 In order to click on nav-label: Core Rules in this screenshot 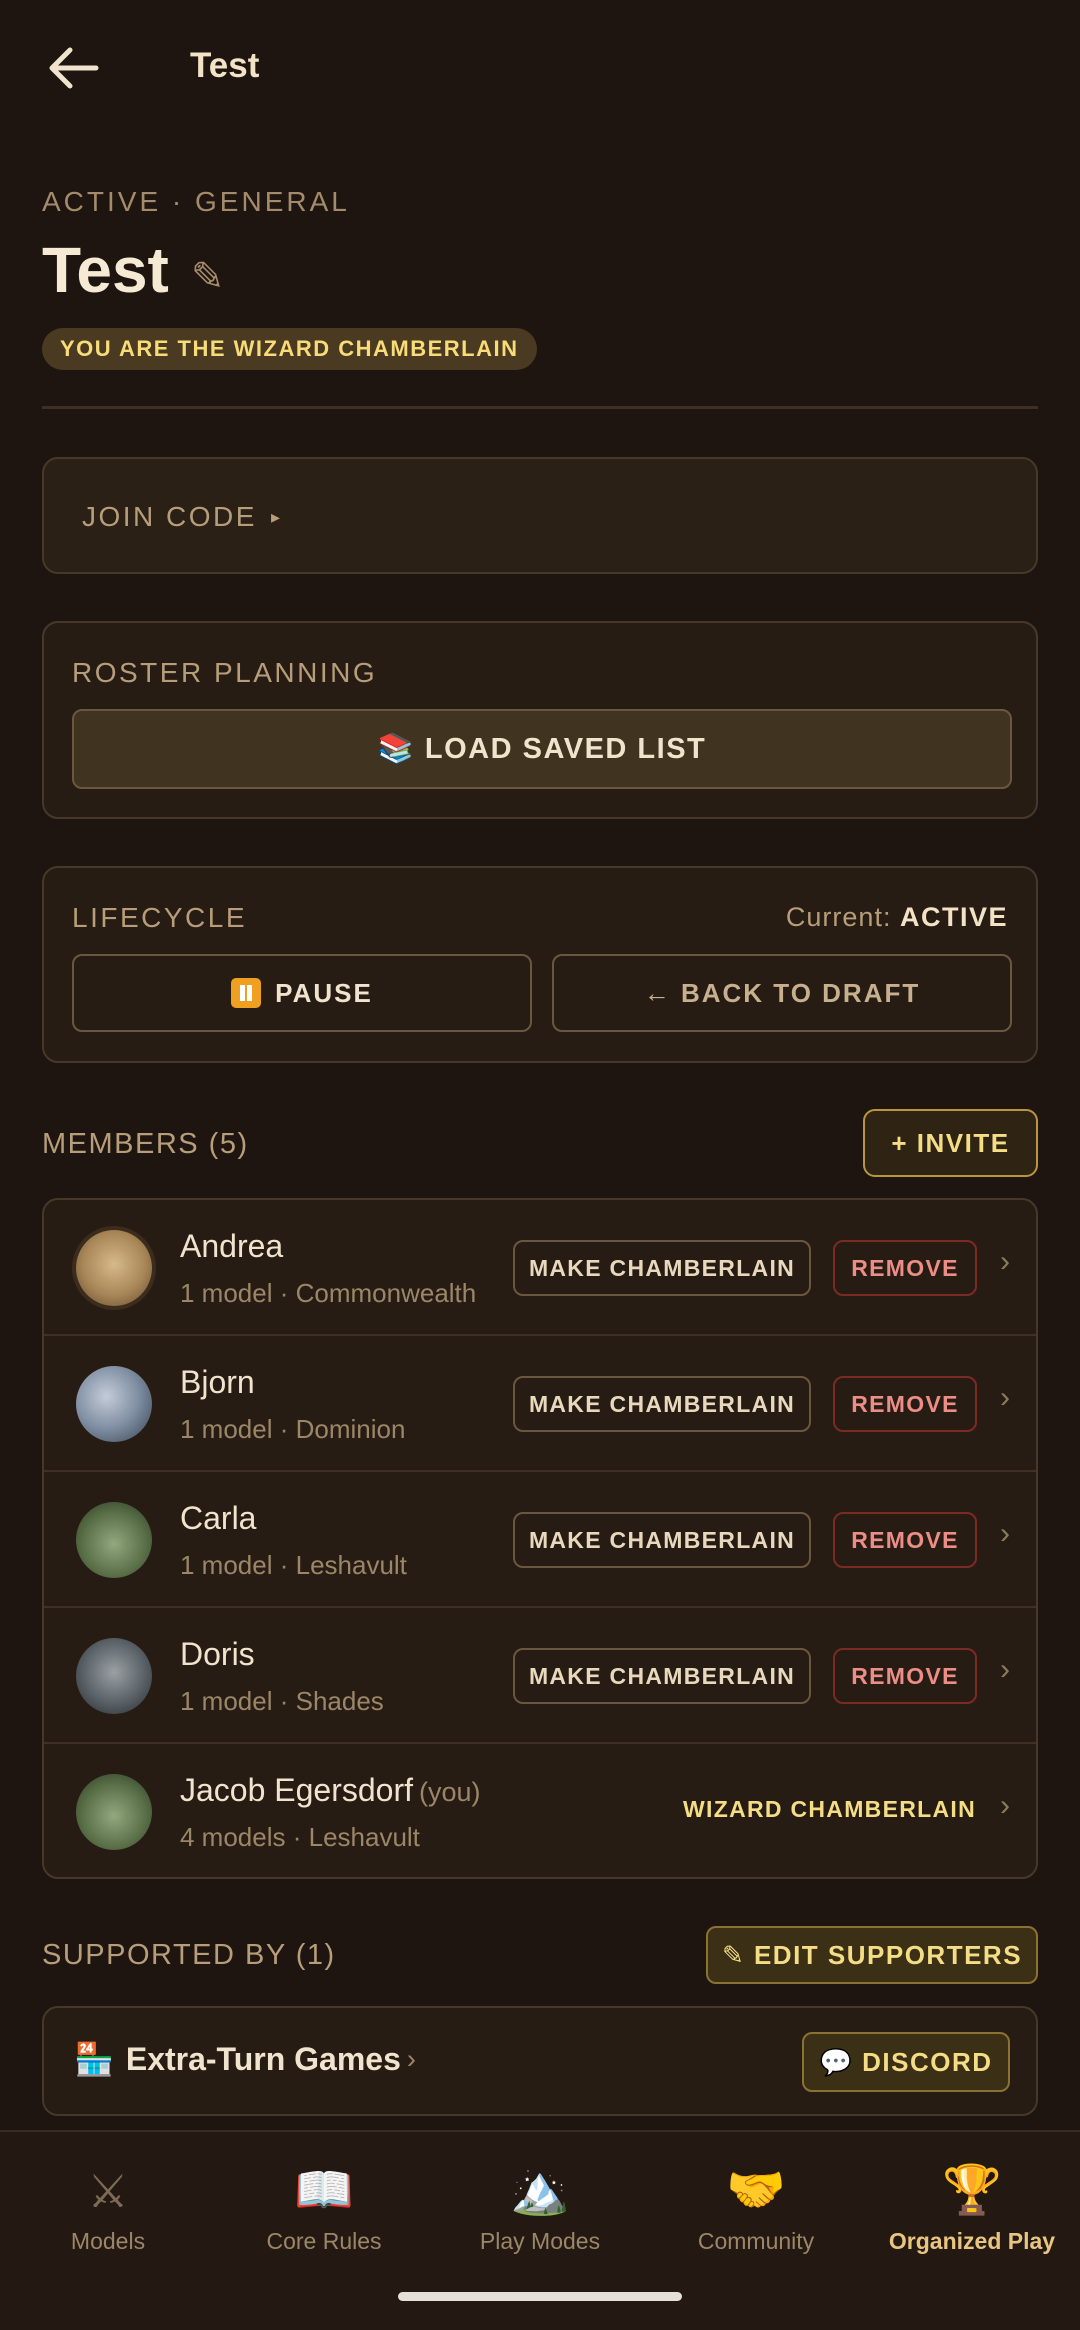, I will do `click(324, 2241)`.